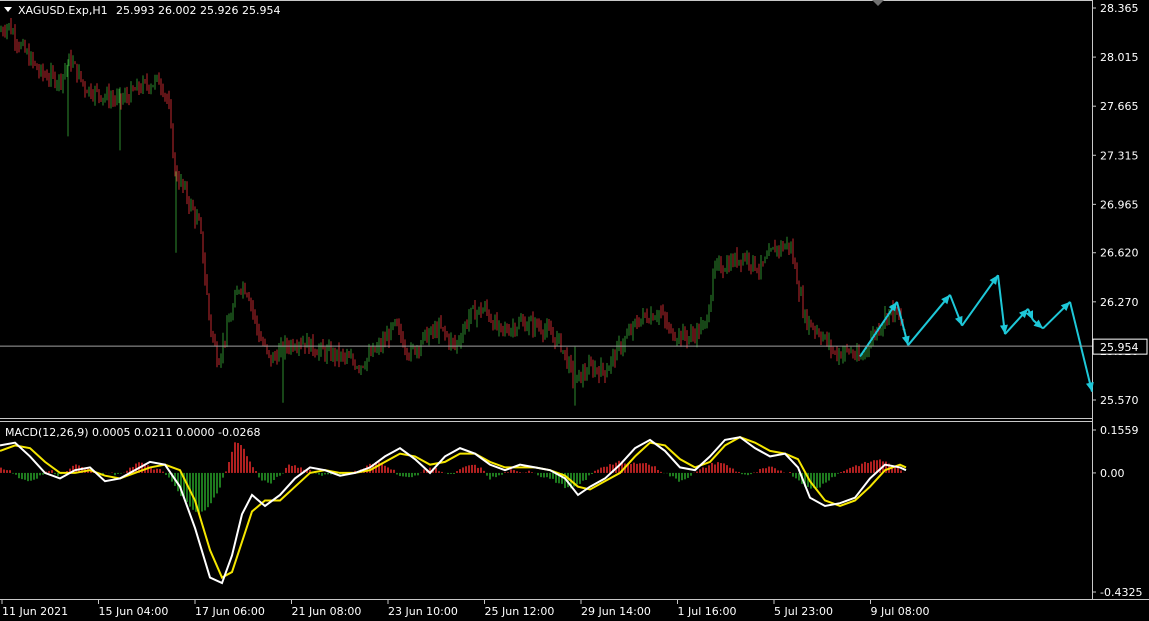 Image resolution: width=1149 pixels, height=621 pixels. Describe the element at coordinates (1121, 592) in the screenshot. I see `macd-tick-label: -0.4325` at that location.